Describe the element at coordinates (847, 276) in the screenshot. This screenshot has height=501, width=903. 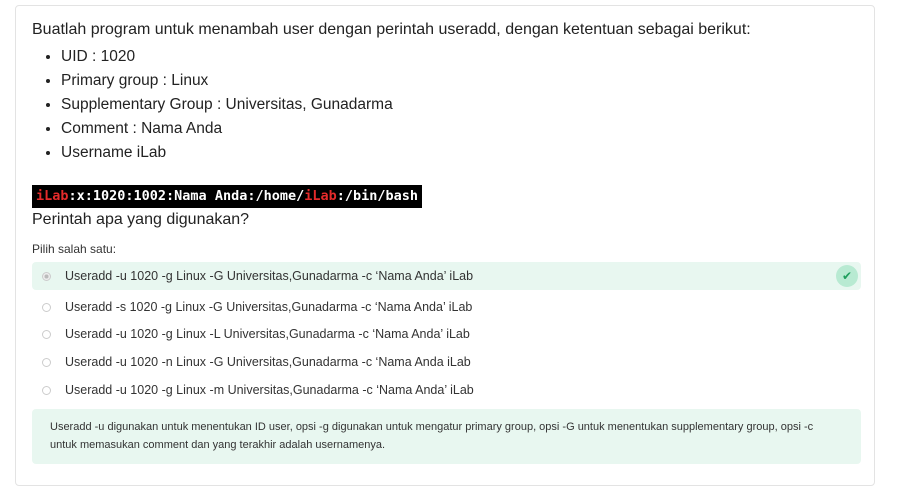
I see `check-icon: ✔` at that location.